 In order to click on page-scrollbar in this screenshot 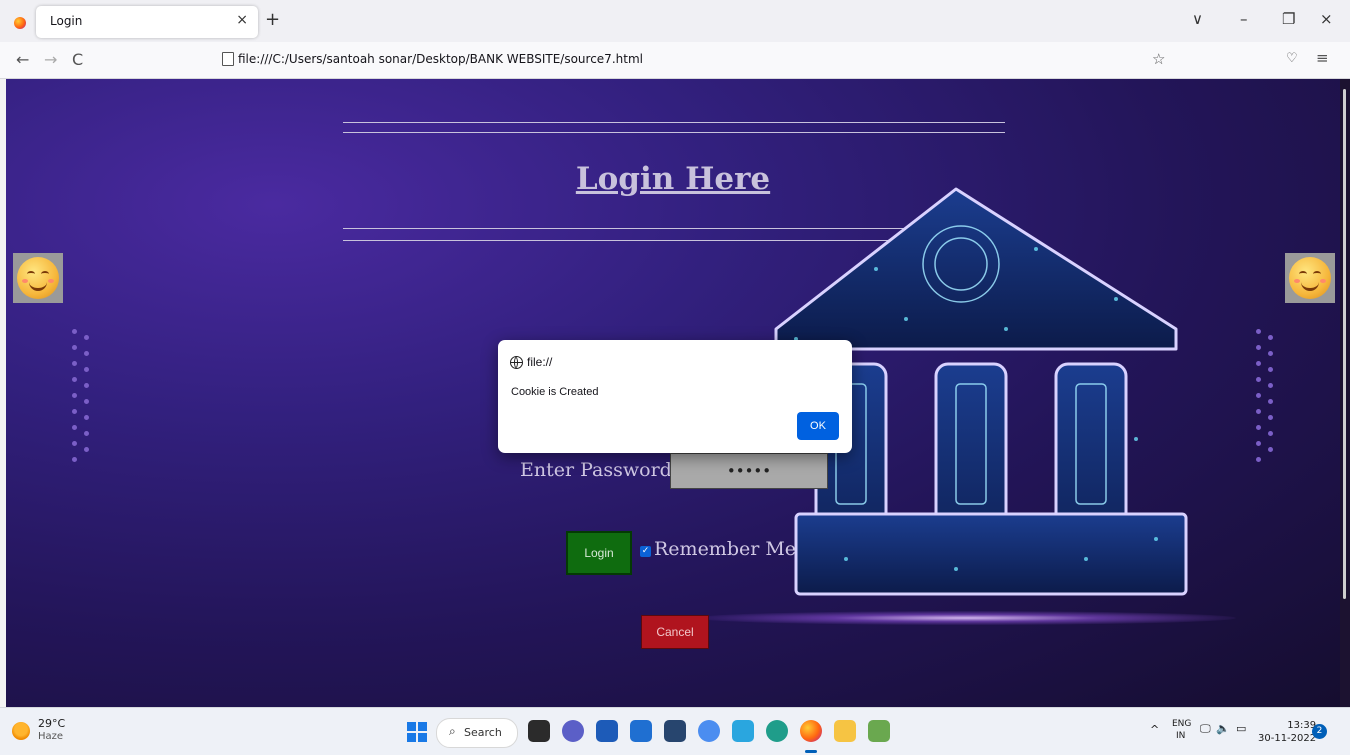, I will do `click(1345, 393)`.